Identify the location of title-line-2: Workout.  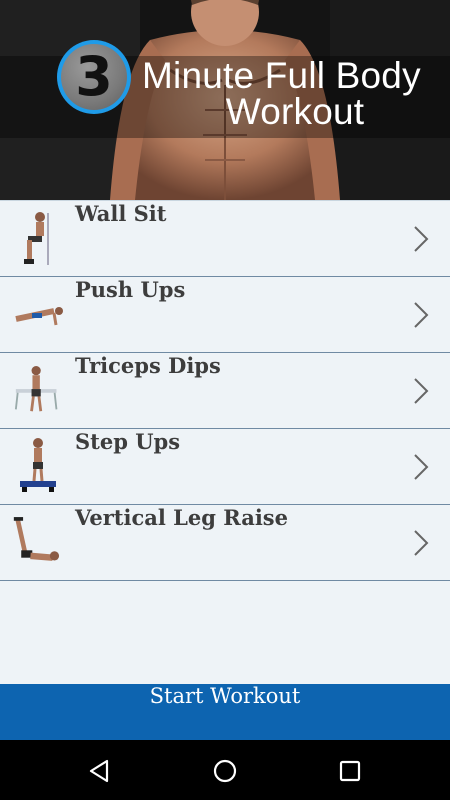
(295, 111).